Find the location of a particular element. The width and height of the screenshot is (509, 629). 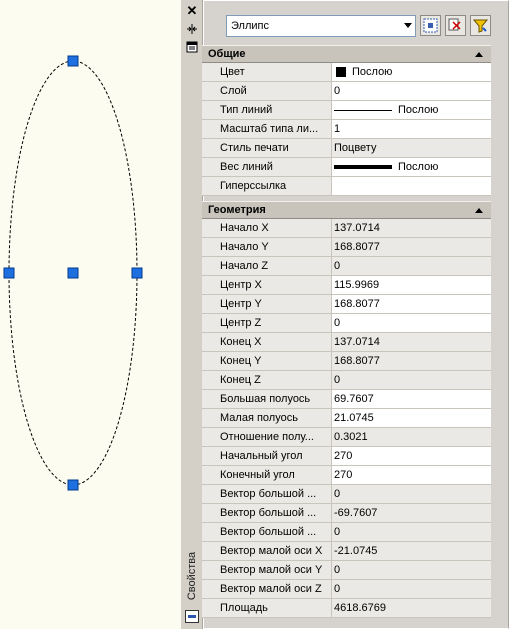

object-selector-row: Эллипс is located at coordinates (356, 27).